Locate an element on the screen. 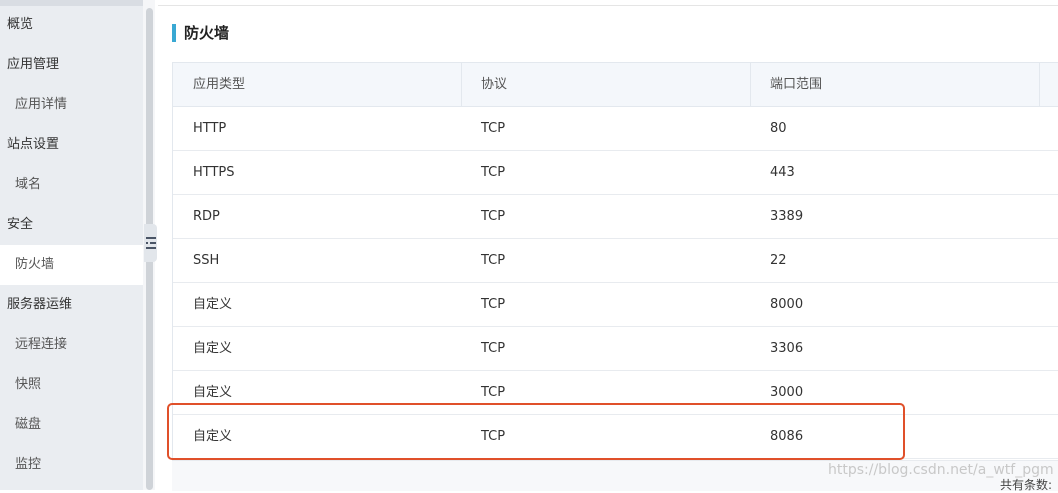 Image resolution: width=1058 pixels, height=493 pixels. column-header-port-range: 端口范围 is located at coordinates (796, 84).